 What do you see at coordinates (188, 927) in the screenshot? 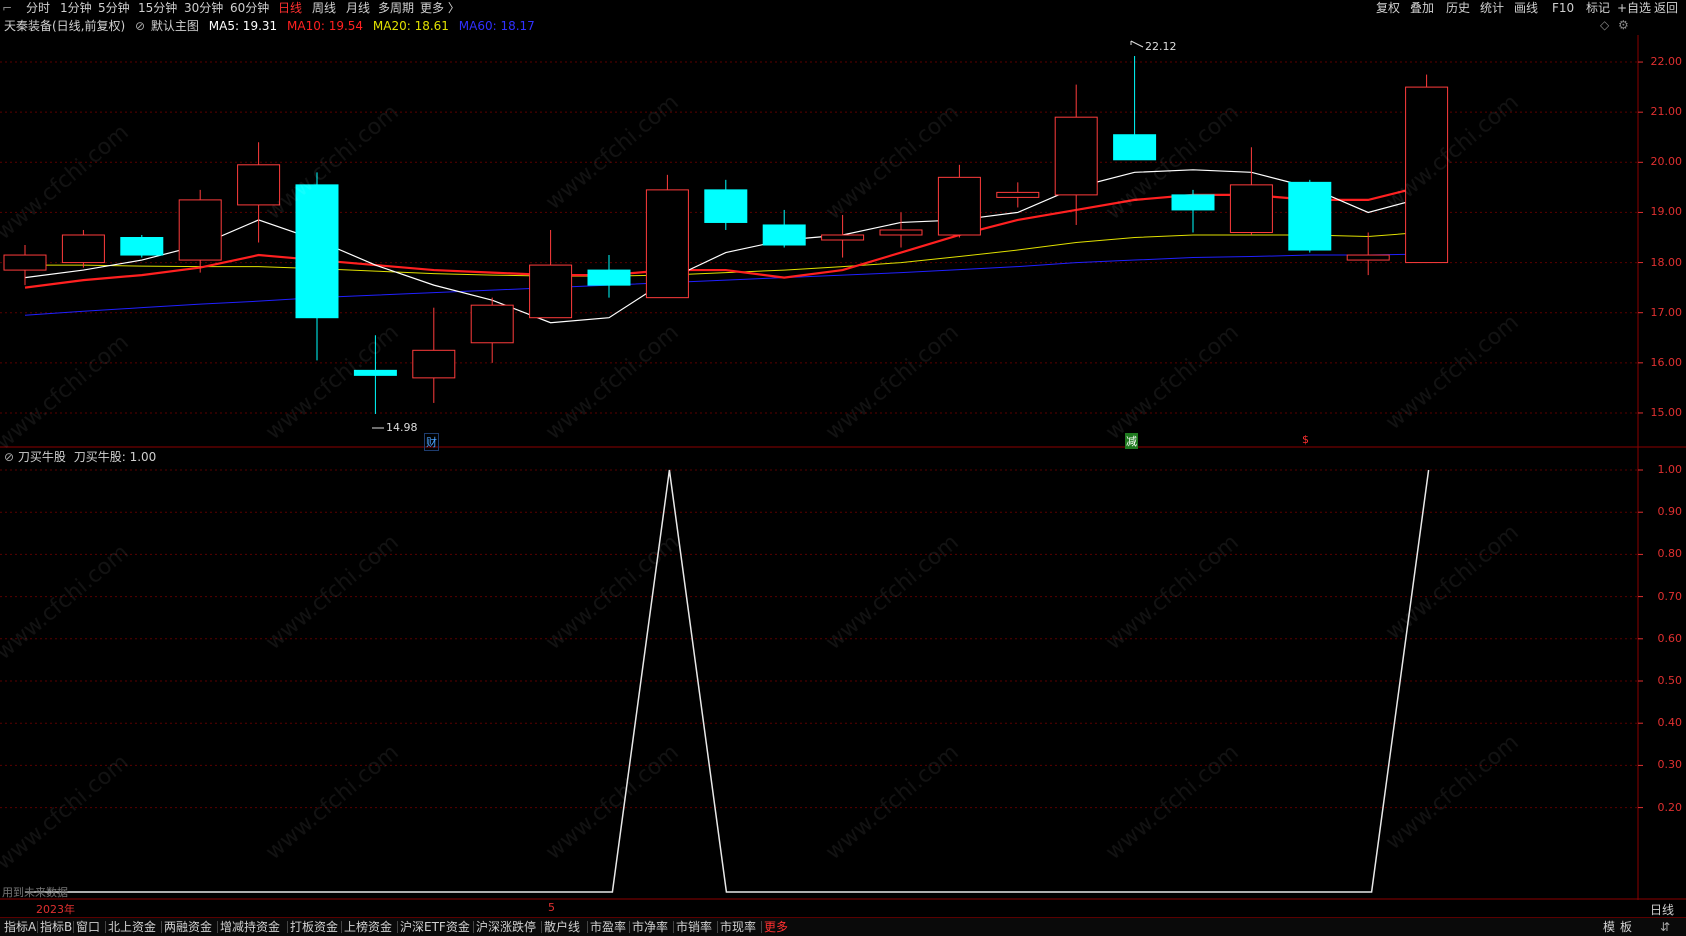
I see `indicator-tab-4: 两融资金` at bounding box center [188, 927].